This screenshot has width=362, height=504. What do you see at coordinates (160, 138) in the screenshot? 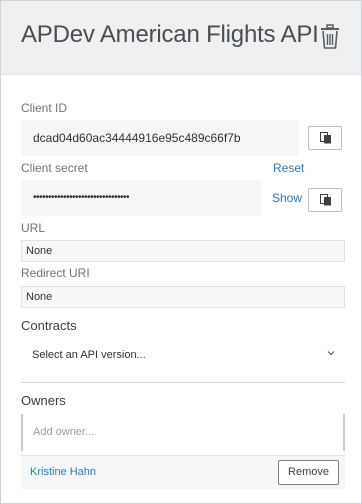
I see `client-id-field: dcad04d60ac34444916e95c489c66f7b` at bounding box center [160, 138].